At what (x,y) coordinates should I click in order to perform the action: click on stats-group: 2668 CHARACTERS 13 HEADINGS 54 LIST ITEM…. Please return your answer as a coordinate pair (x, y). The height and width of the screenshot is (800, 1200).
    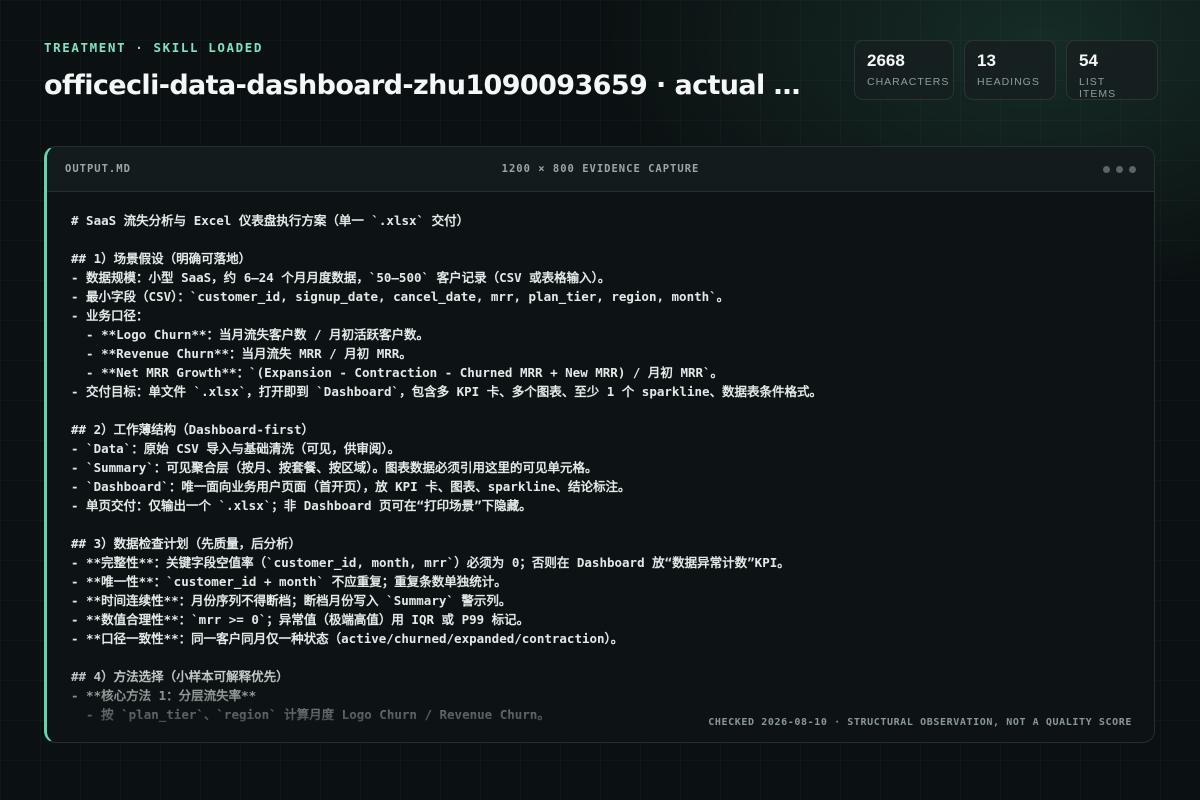
    Looking at the image, I should click on (1006, 70).